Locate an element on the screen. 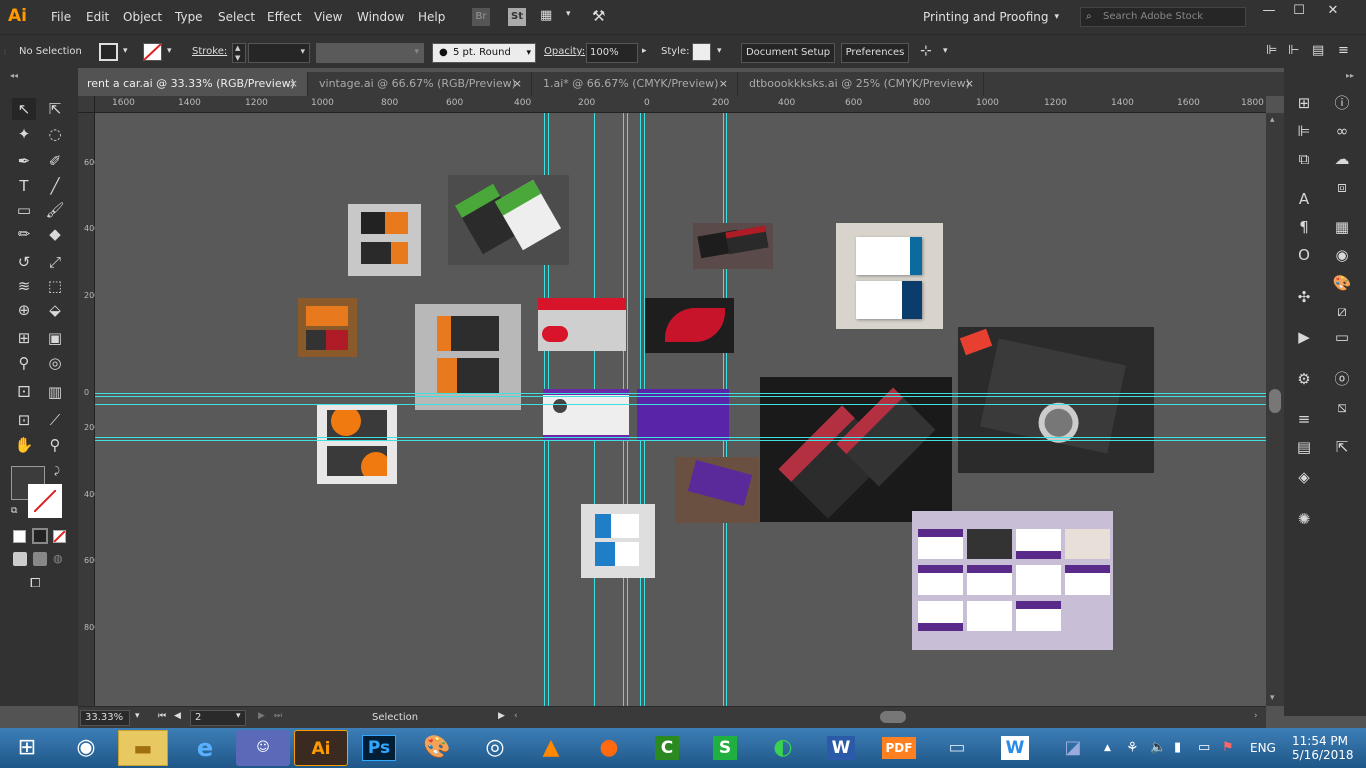 This screenshot has width=1366, height=768. vertical-ruler: 600 400 200 0 200 400 600 800 is located at coordinates (88, 409).